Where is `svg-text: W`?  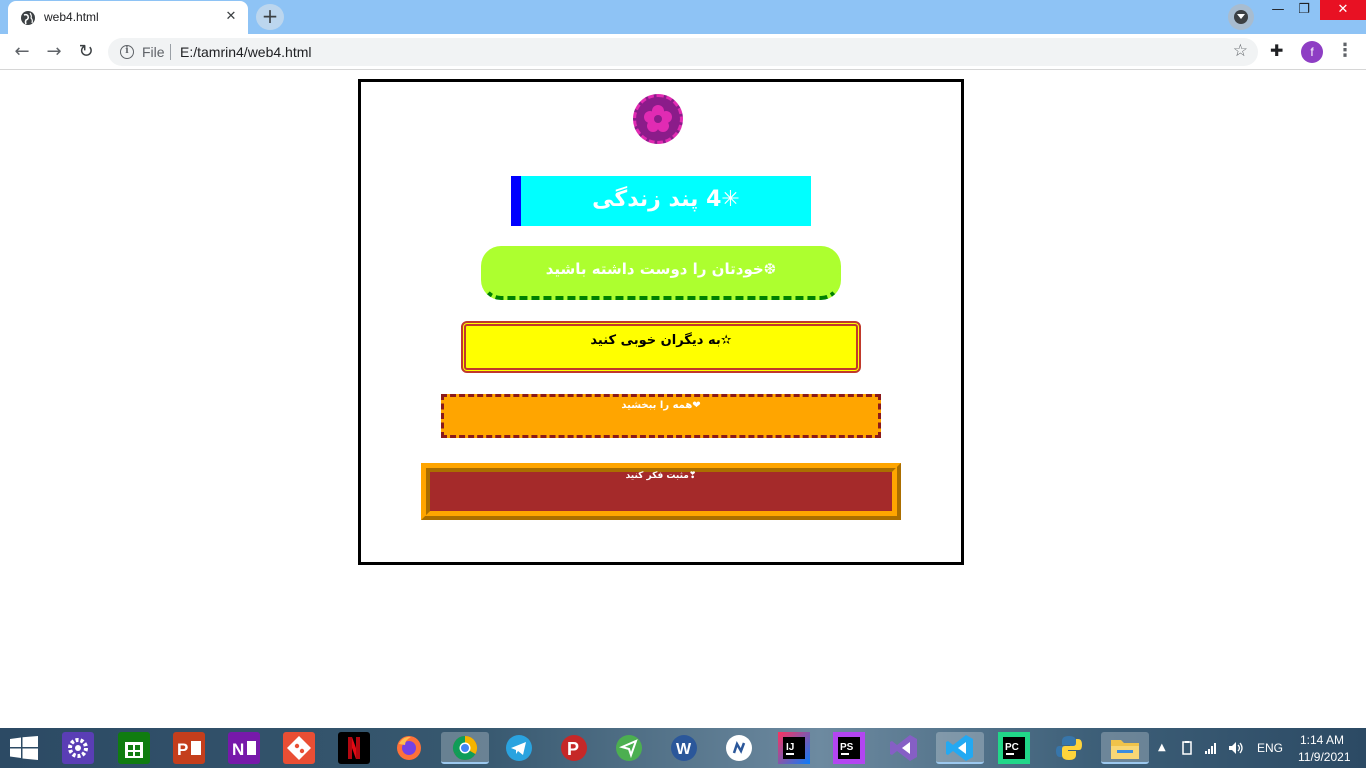
svg-text: W is located at coordinates (684, 749).